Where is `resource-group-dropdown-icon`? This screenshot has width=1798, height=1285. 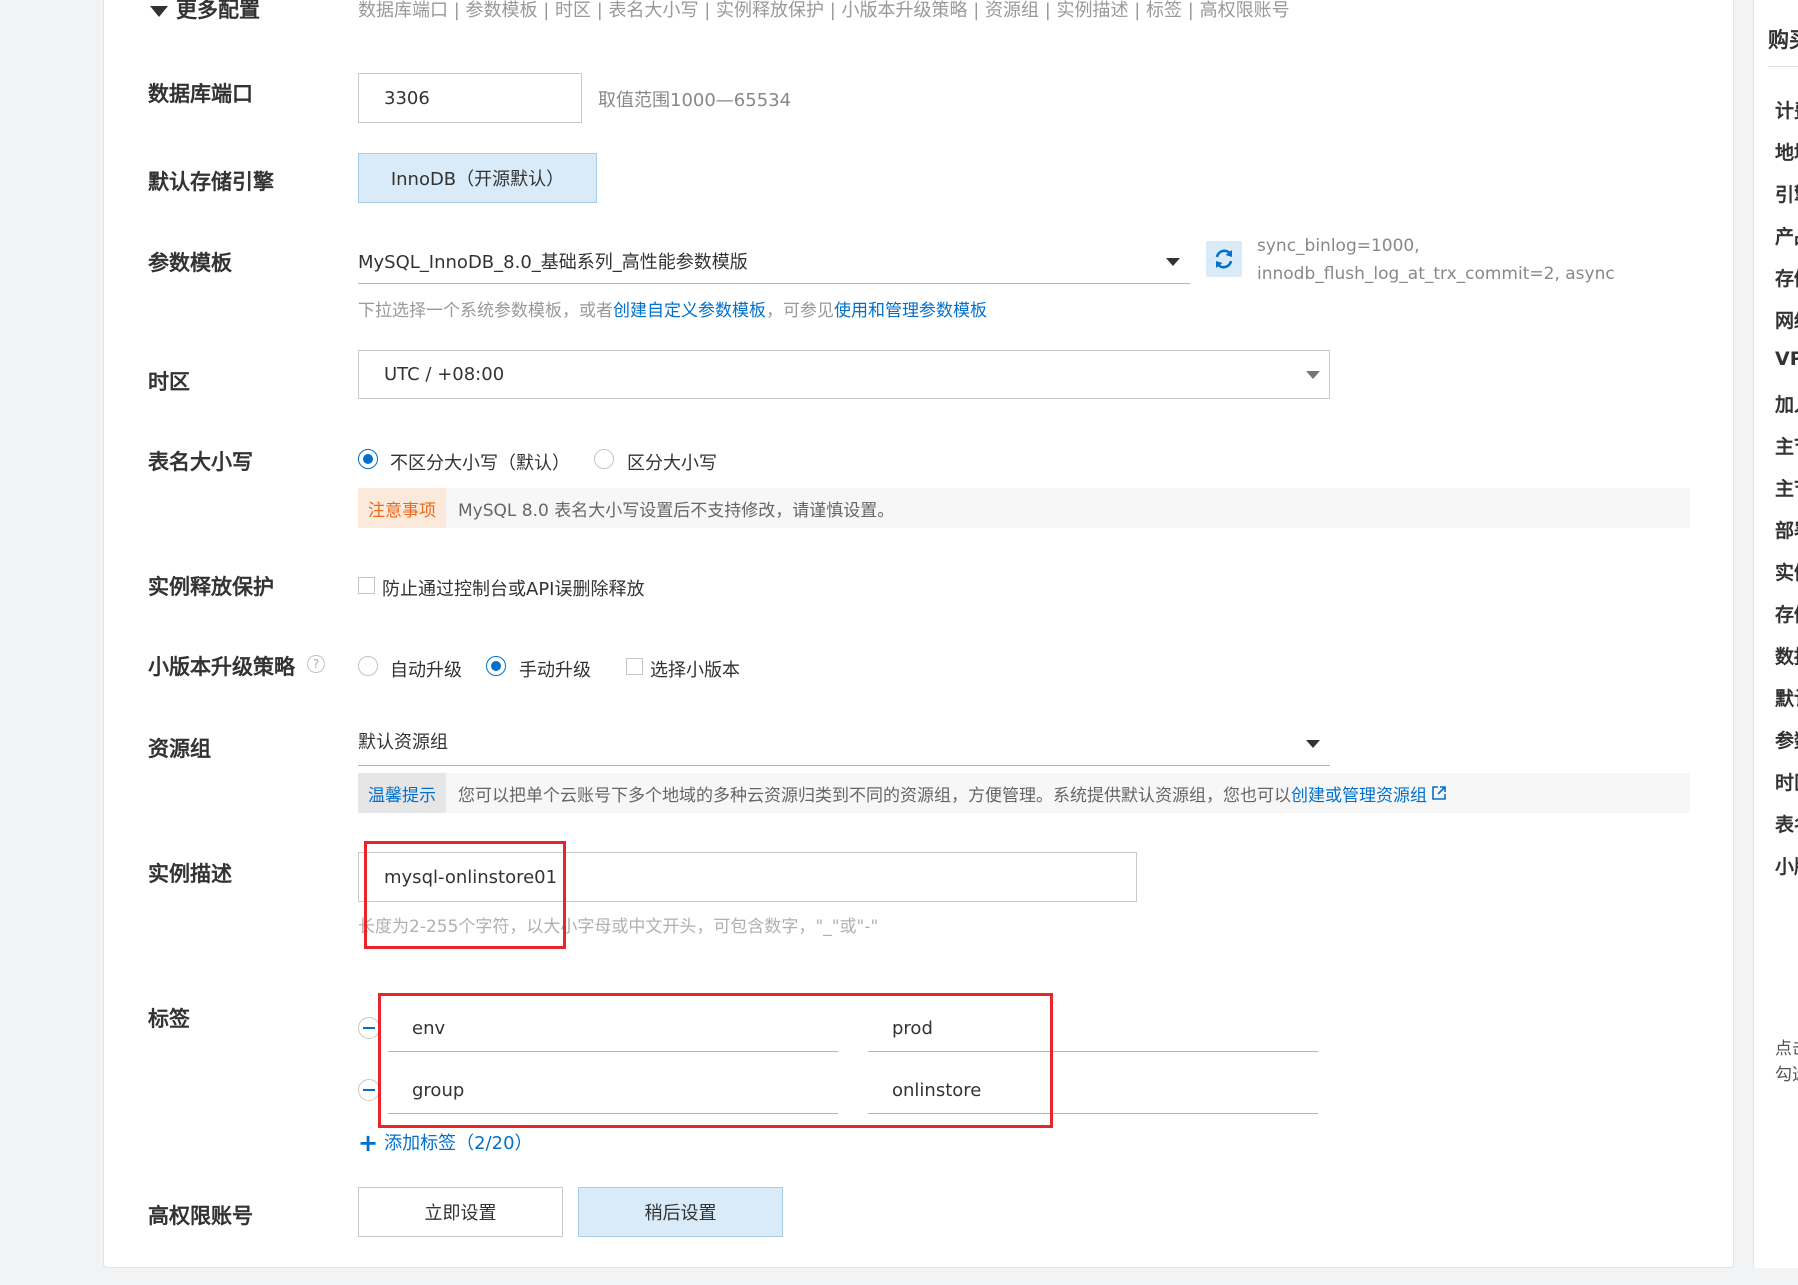 resource-group-dropdown-icon is located at coordinates (1313, 744).